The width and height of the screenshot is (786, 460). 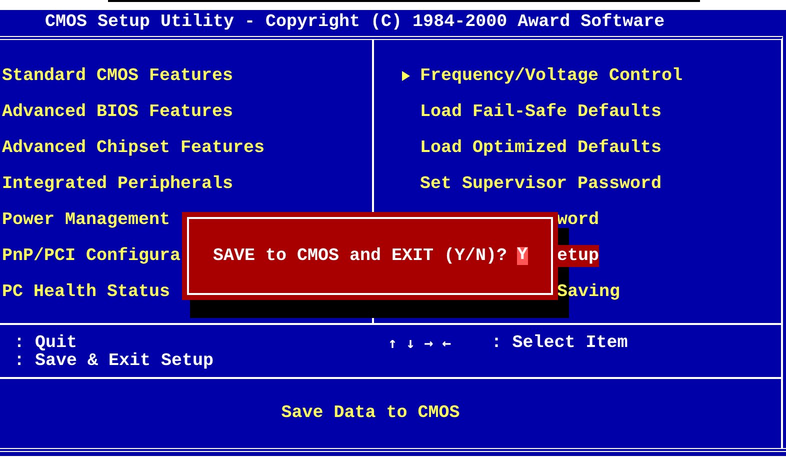 What do you see at coordinates (370, 414) in the screenshot?
I see `help-message: Save Data to CMOS` at bounding box center [370, 414].